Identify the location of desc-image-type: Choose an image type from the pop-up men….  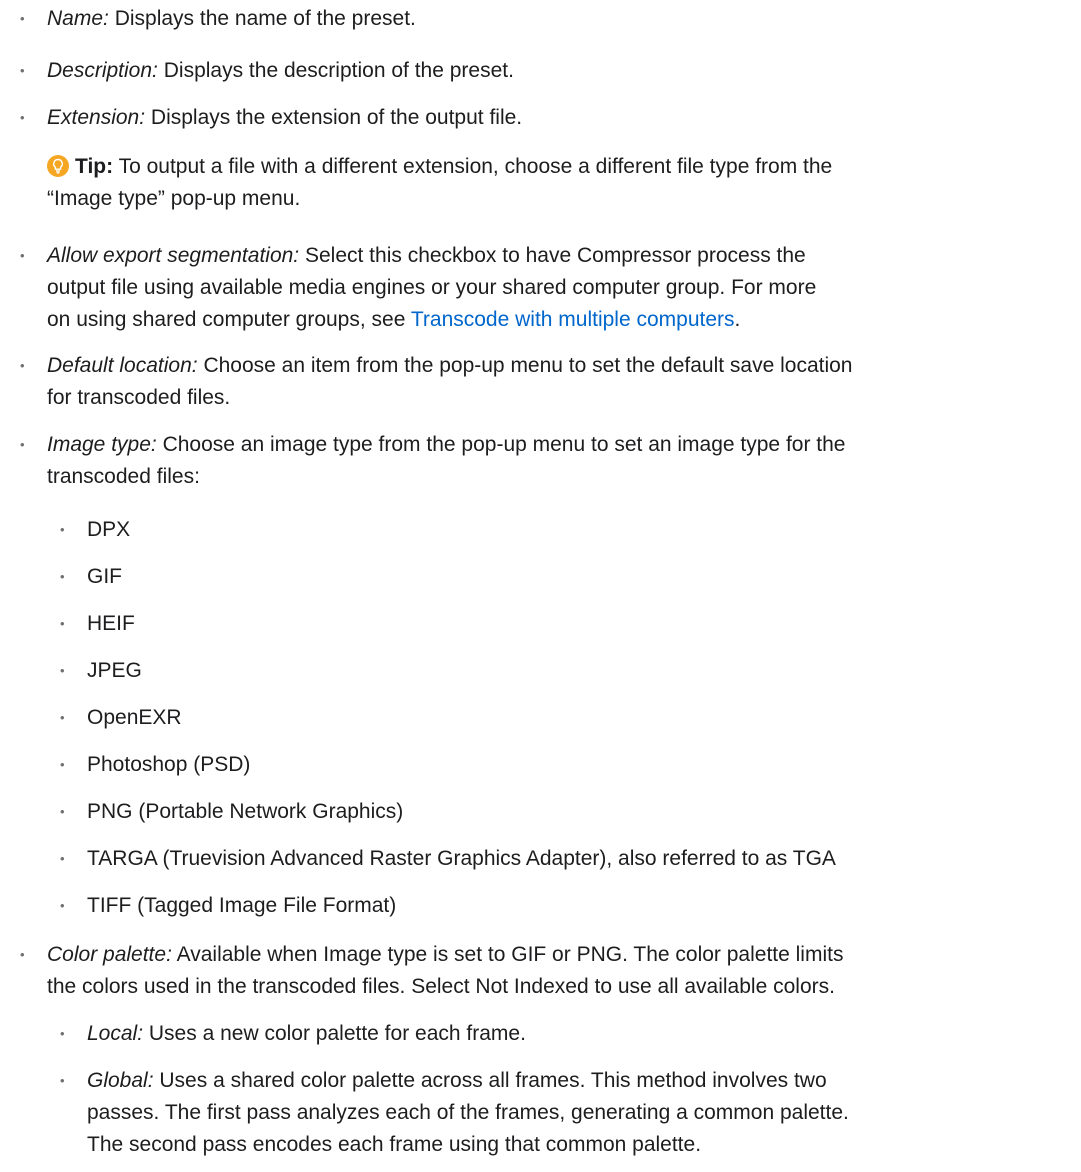
(504, 444).